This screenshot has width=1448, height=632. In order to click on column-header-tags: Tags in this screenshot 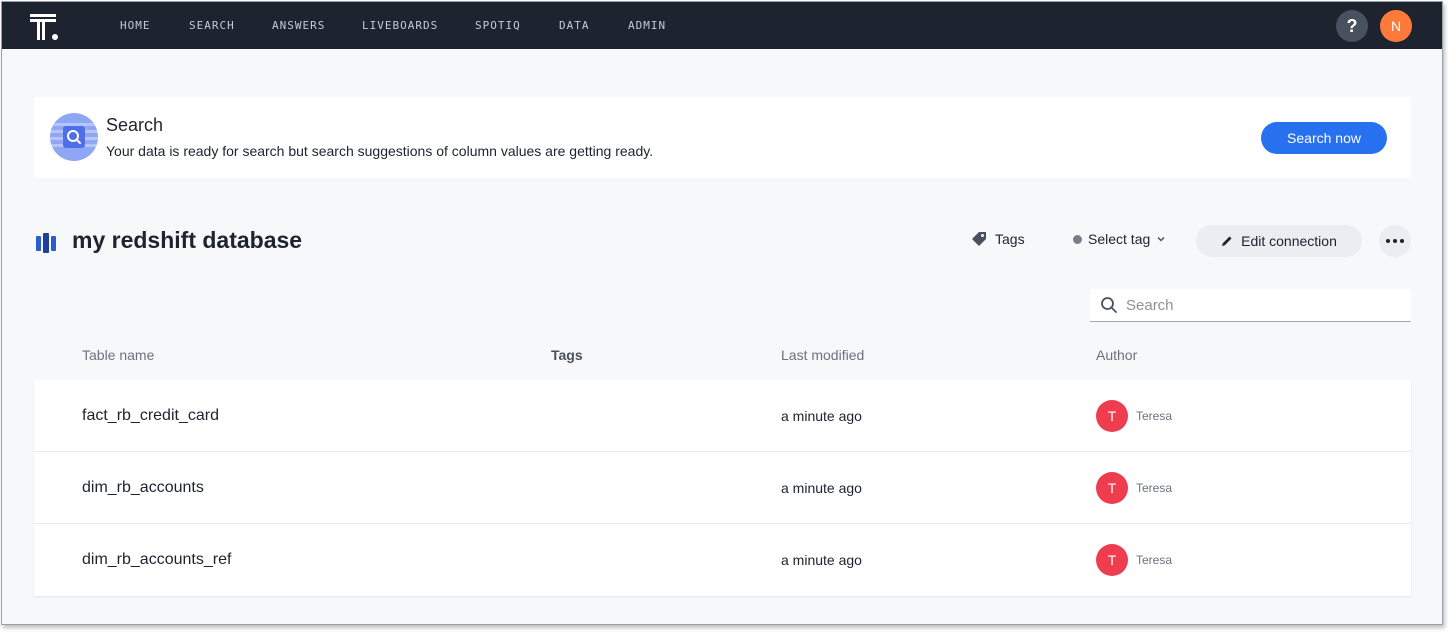, I will do `click(567, 355)`.